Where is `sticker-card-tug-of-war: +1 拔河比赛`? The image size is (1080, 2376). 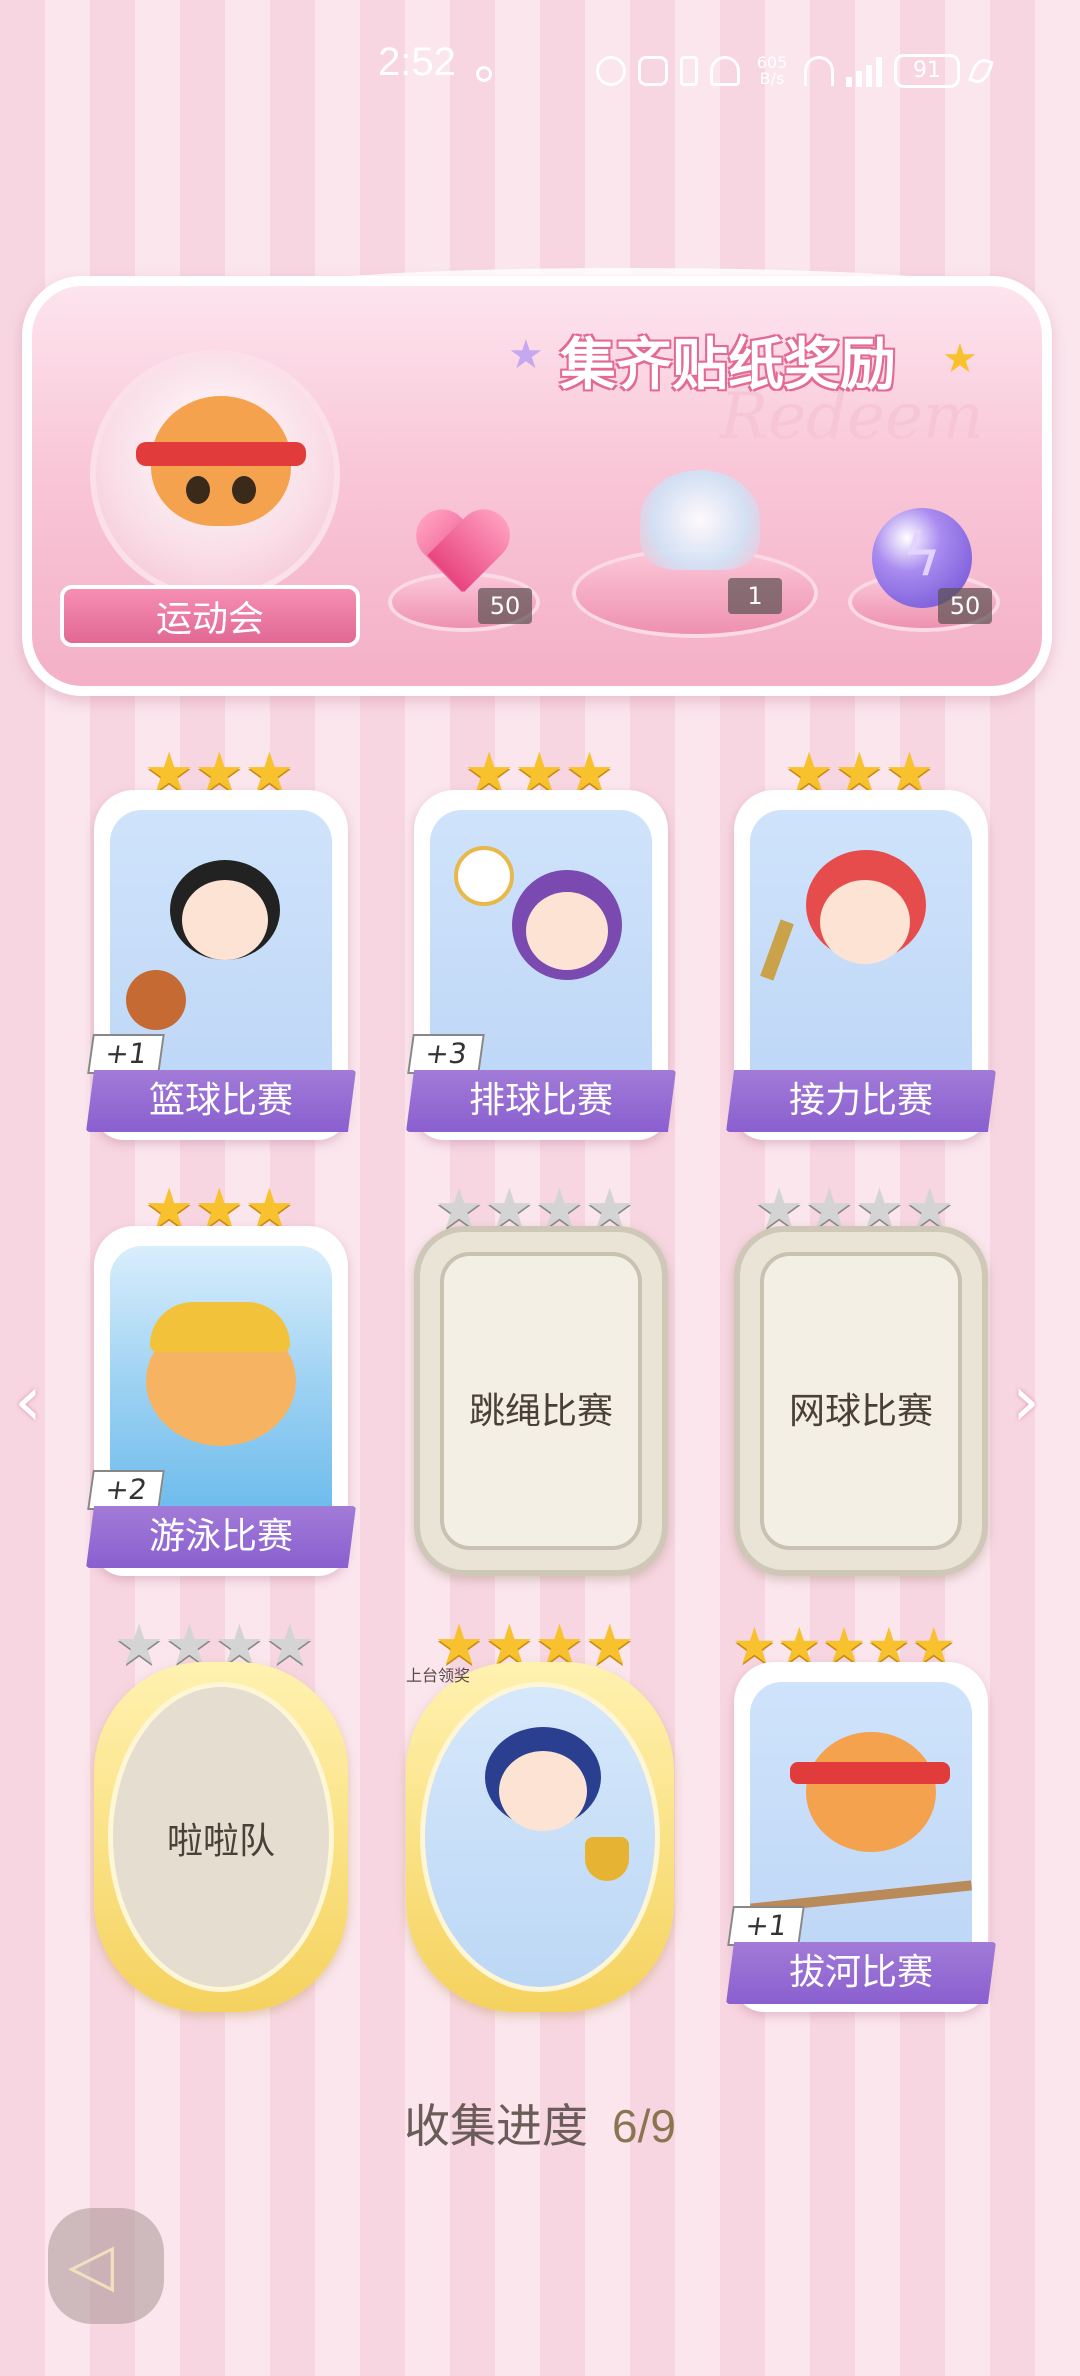 sticker-card-tug-of-war: +1 拔河比赛 is located at coordinates (861, 1837).